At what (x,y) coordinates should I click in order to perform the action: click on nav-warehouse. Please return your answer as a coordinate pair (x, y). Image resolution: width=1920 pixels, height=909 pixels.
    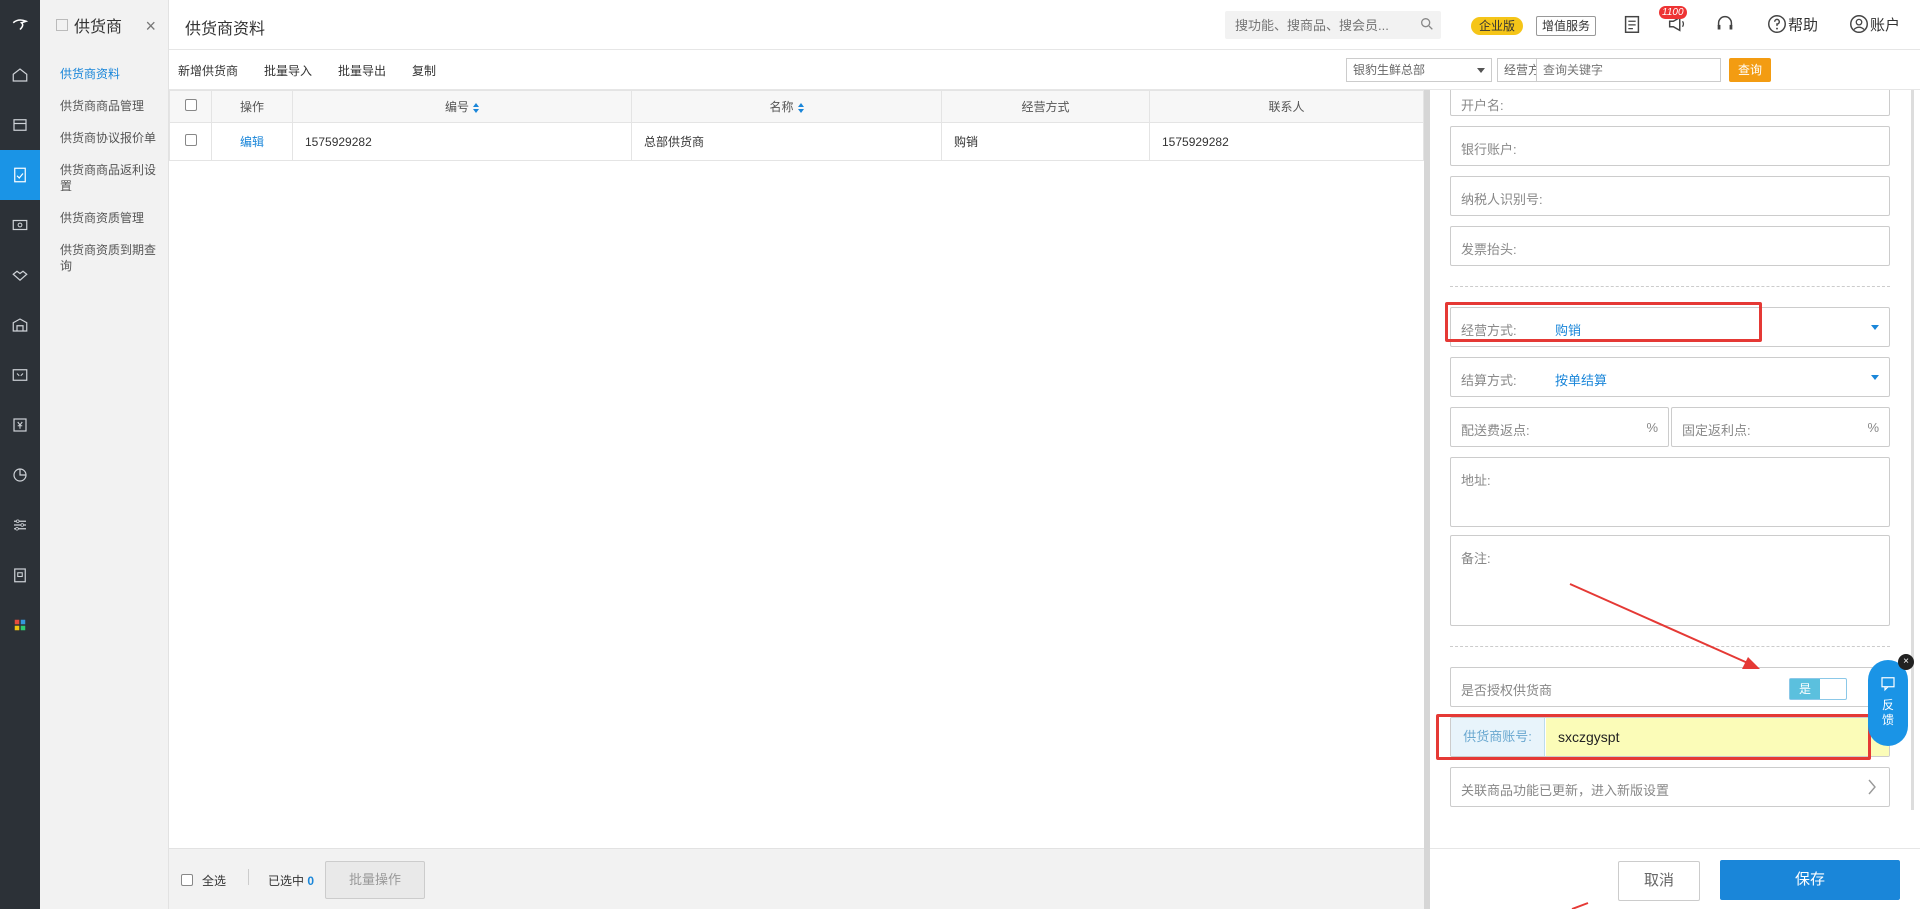
    Looking at the image, I should click on (20, 325).